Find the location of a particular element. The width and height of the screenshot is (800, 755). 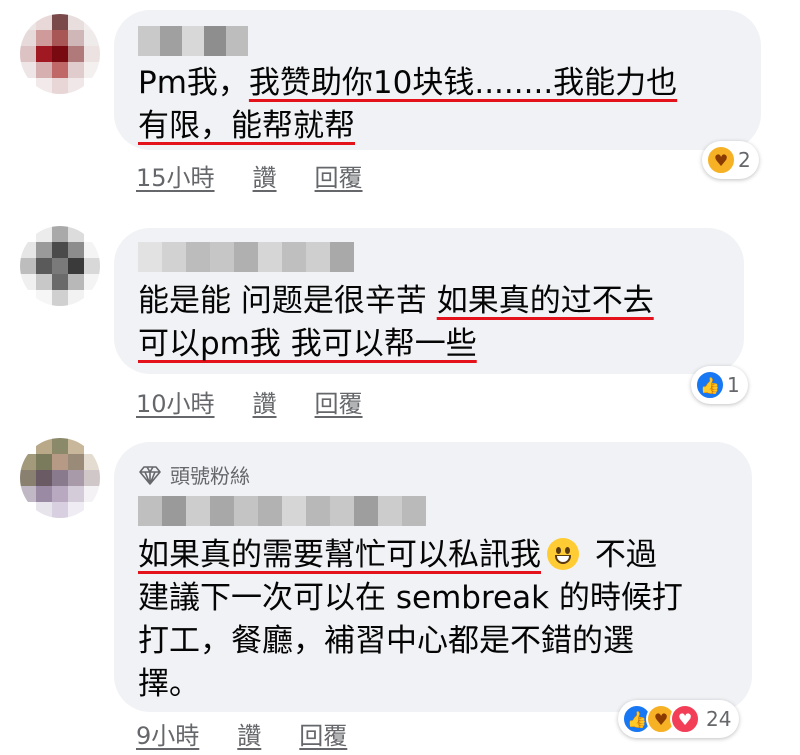

comment-text-underlined: 我赞助你10块钱........我能力也 is located at coordinates (463, 83).